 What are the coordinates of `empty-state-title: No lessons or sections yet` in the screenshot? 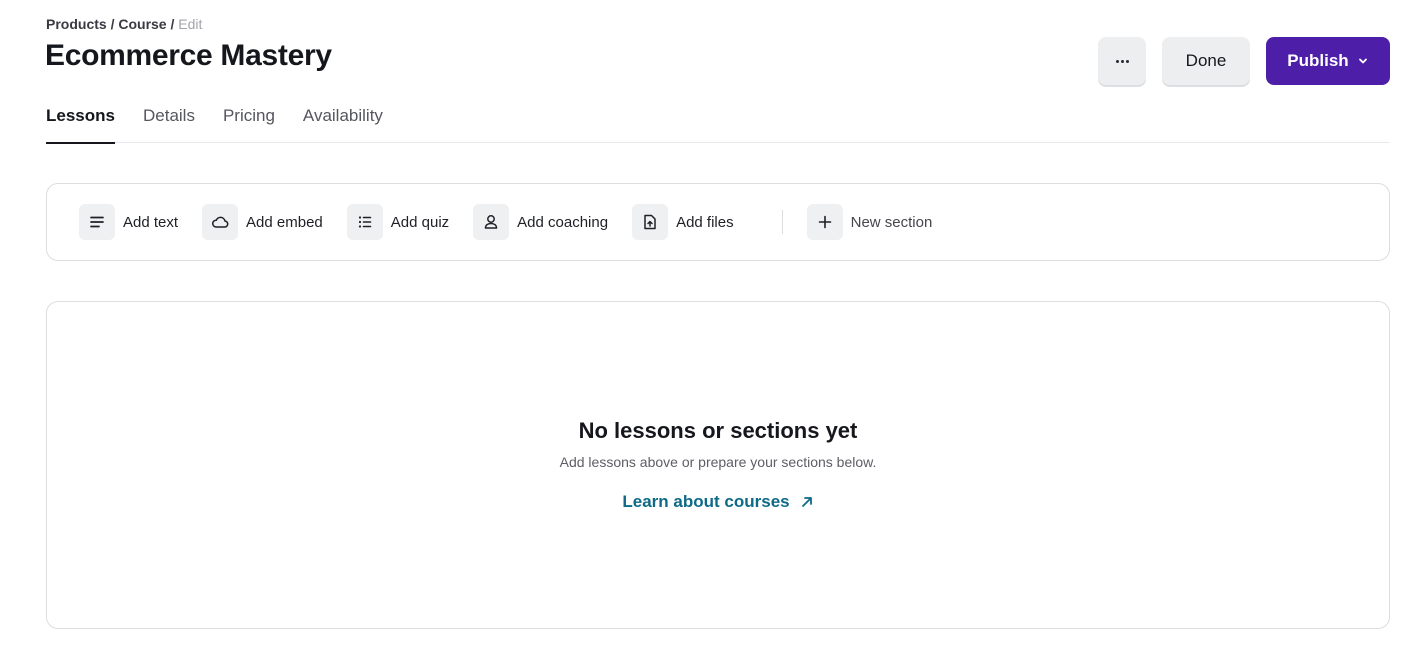 It's located at (718, 430).